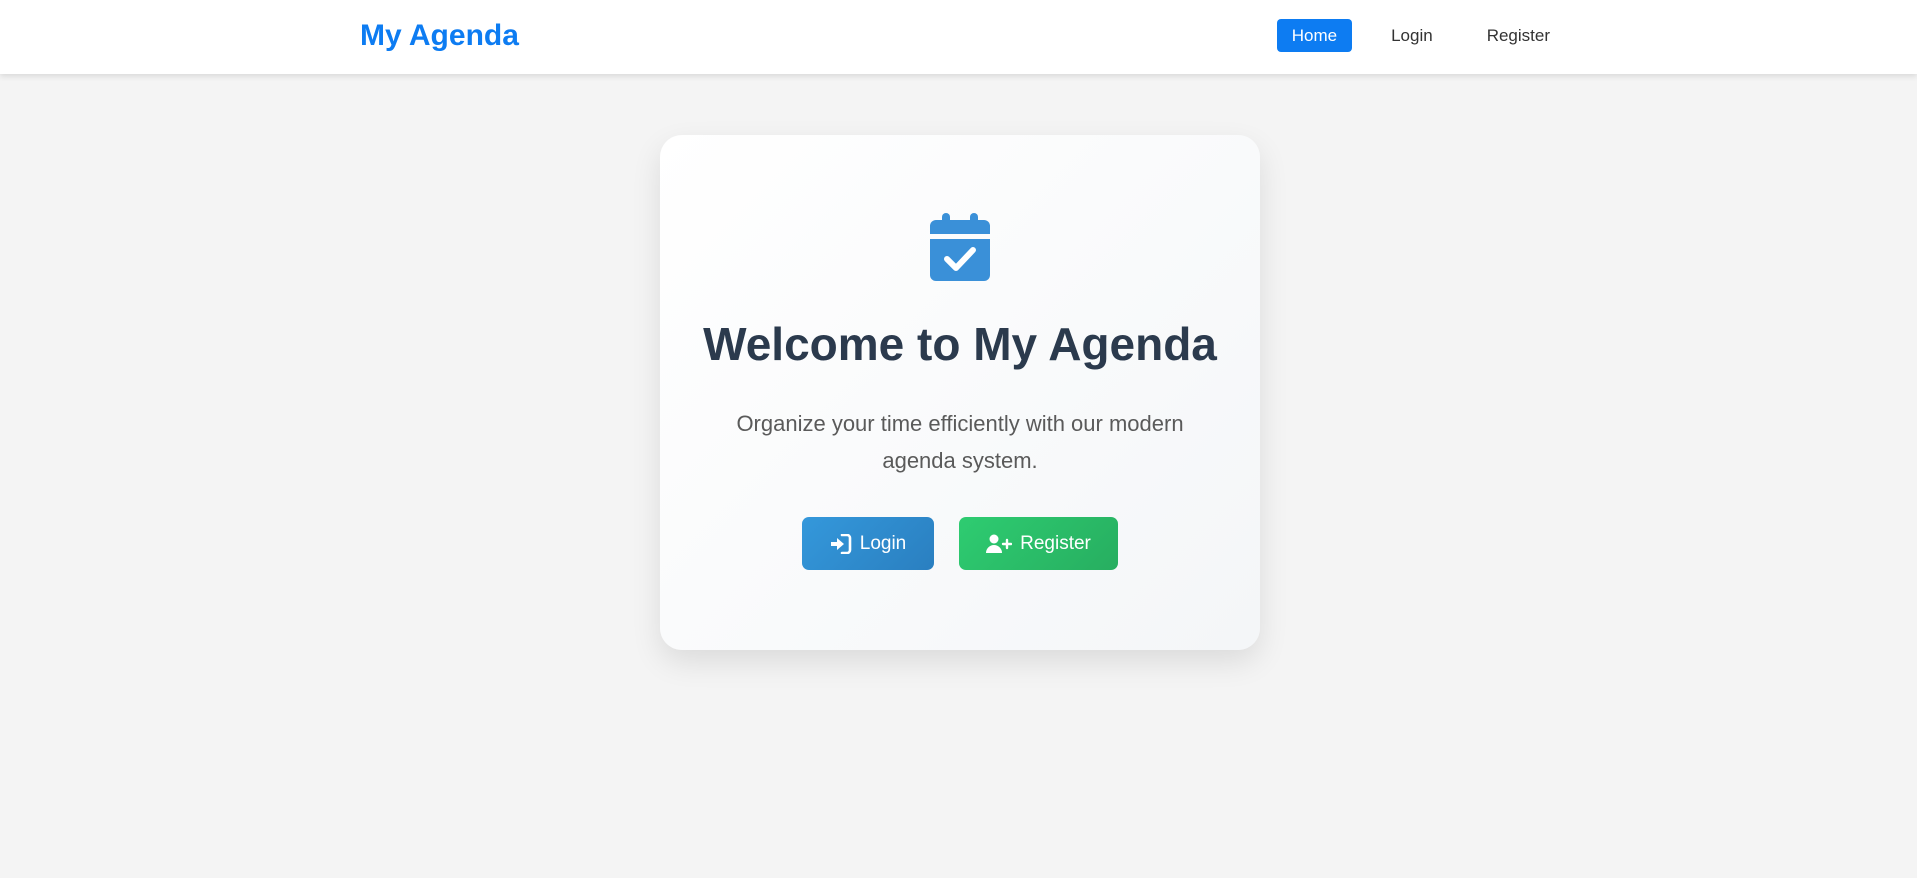 The image size is (1917, 878). I want to click on login-button: Login, so click(868, 543).